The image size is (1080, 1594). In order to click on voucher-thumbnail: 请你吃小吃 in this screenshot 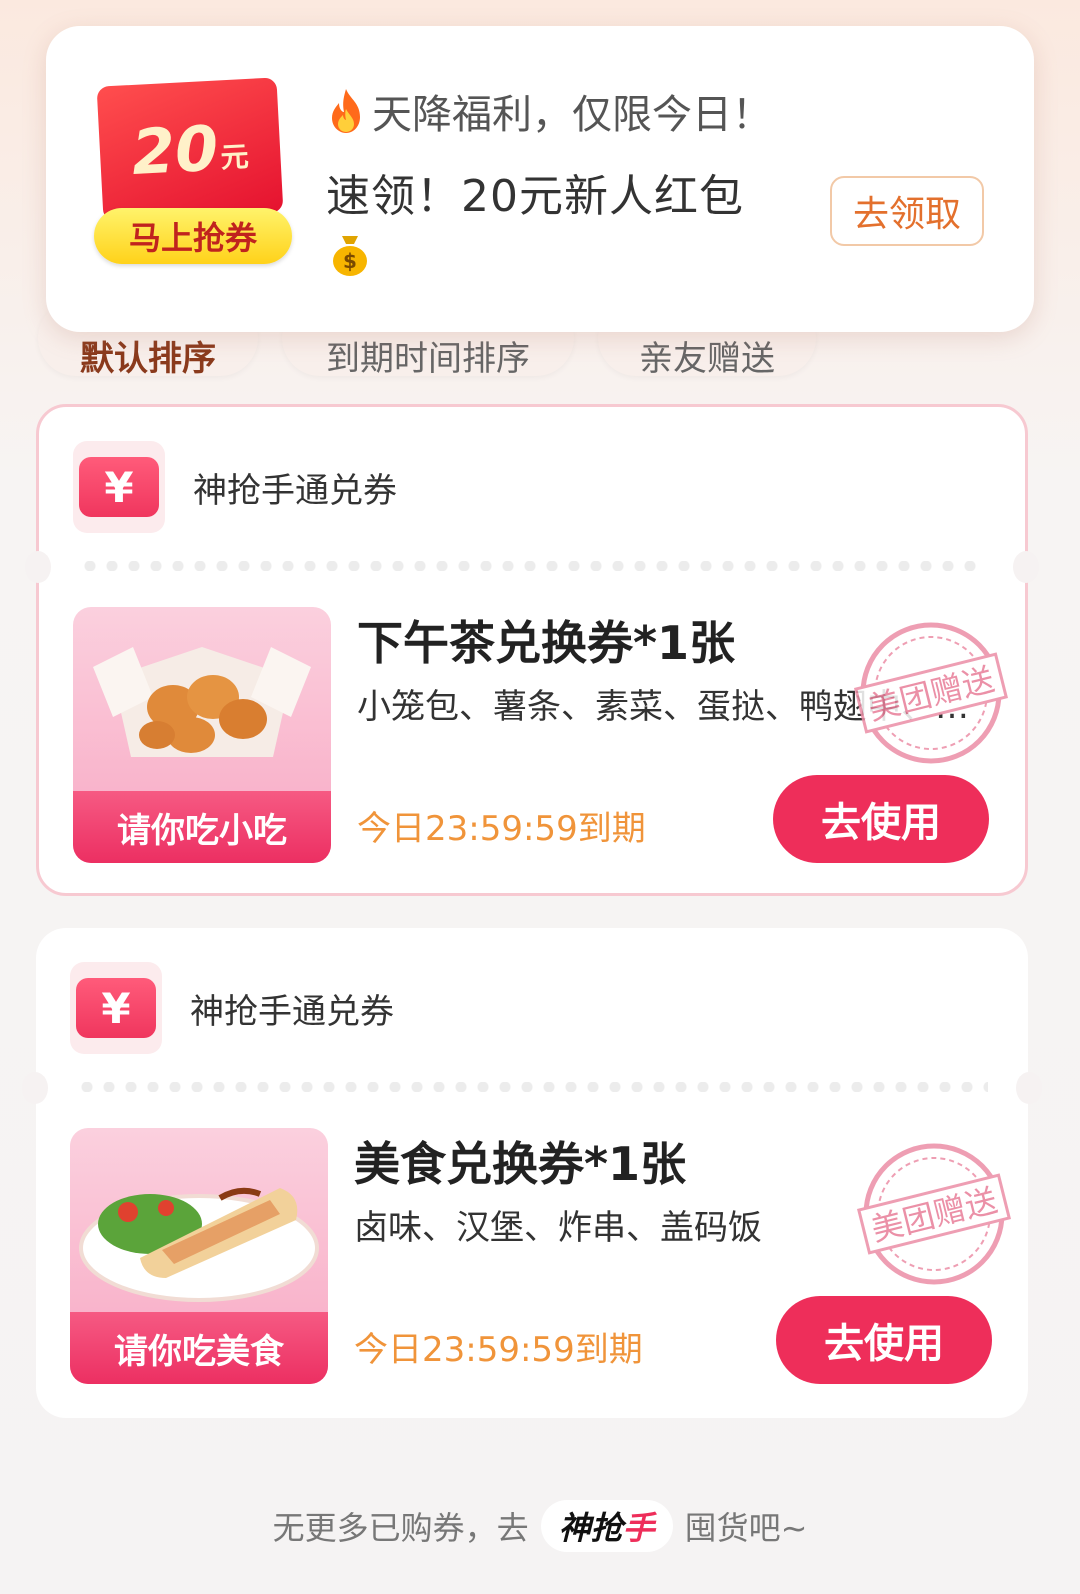, I will do `click(202, 735)`.